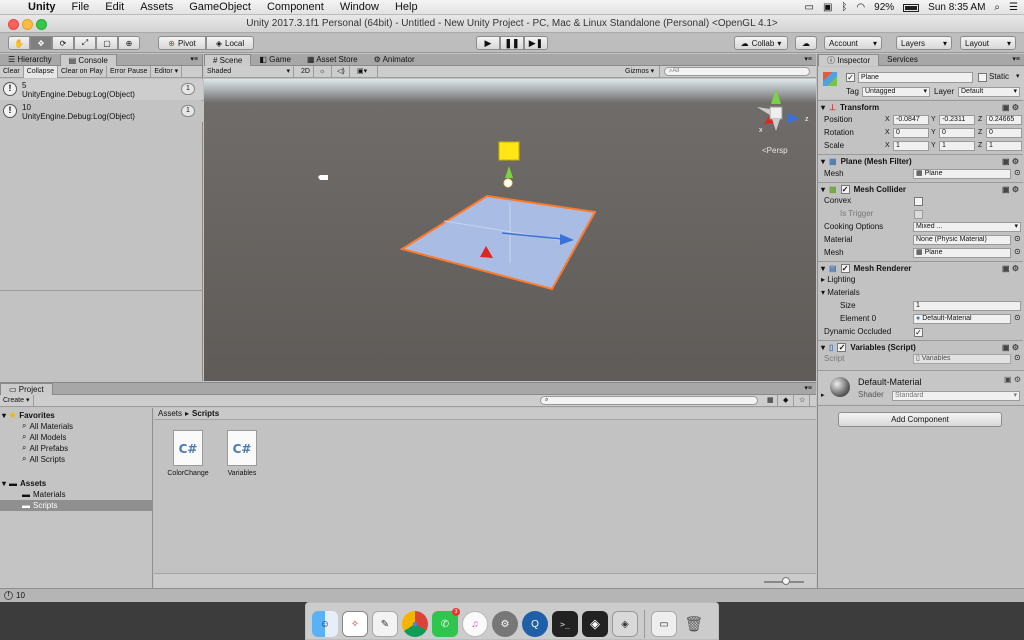 This screenshot has height=640, width=1024. I want to click on camera-gizmo-icon, so click(323, 177).